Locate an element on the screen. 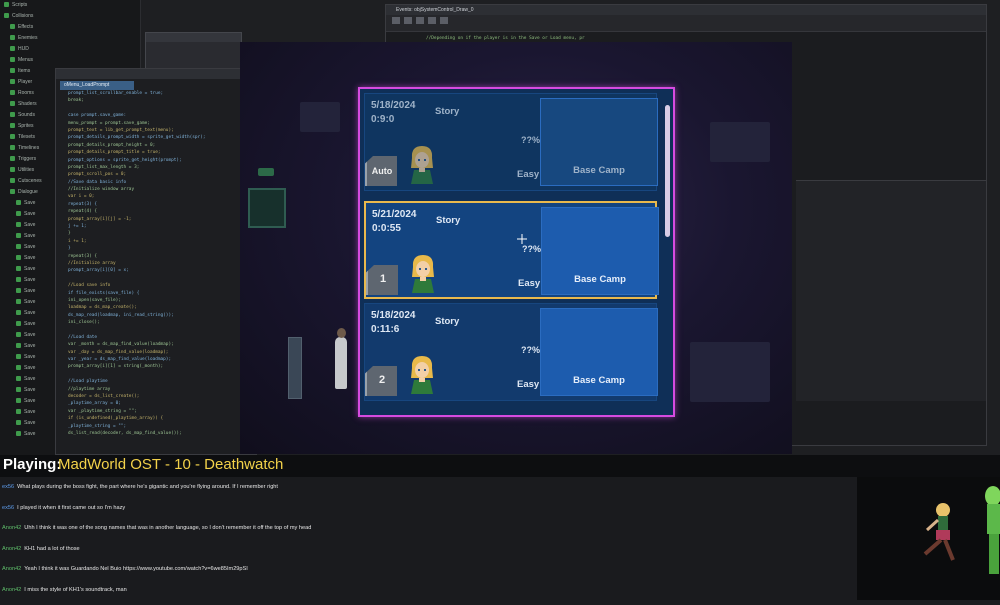  save-list-scrollbar is located at coordinates (667, 171).